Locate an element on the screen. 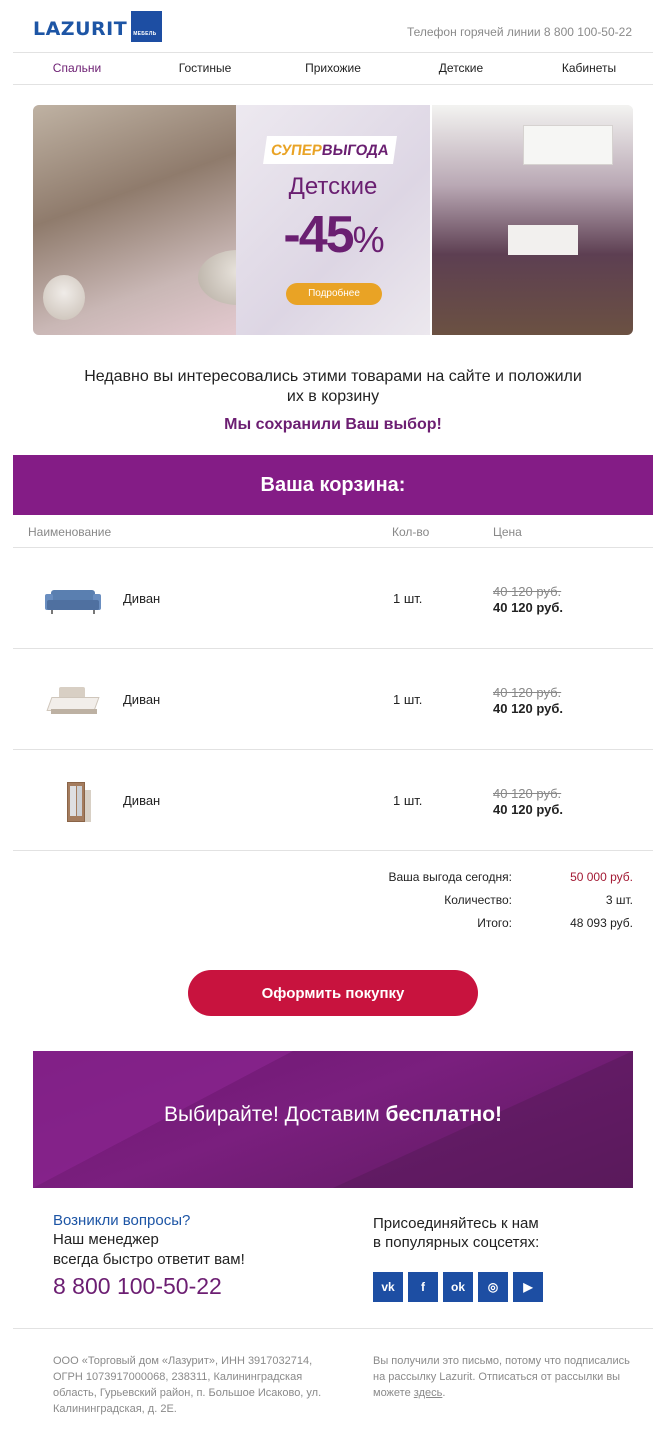  benefit-value: 50 000 руб. is located at coordinates (601, 877).